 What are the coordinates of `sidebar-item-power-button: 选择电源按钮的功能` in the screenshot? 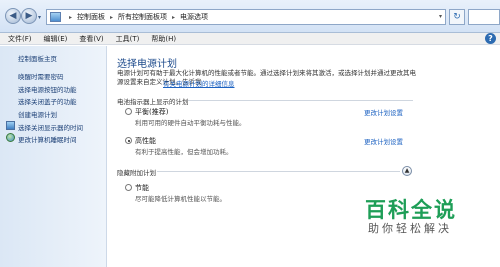 It's located at (47, 89).